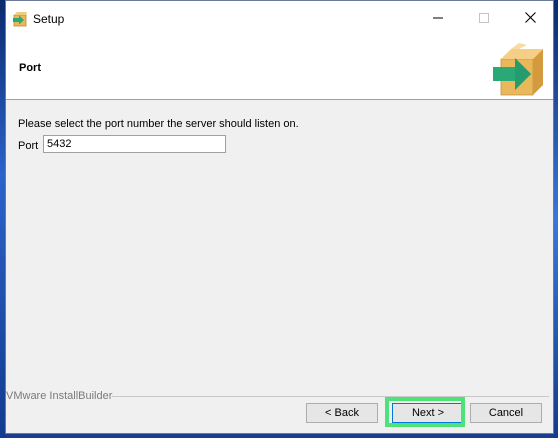 This screenshot has height=438, width=558. I want to click on close-button, so click(530, 19).